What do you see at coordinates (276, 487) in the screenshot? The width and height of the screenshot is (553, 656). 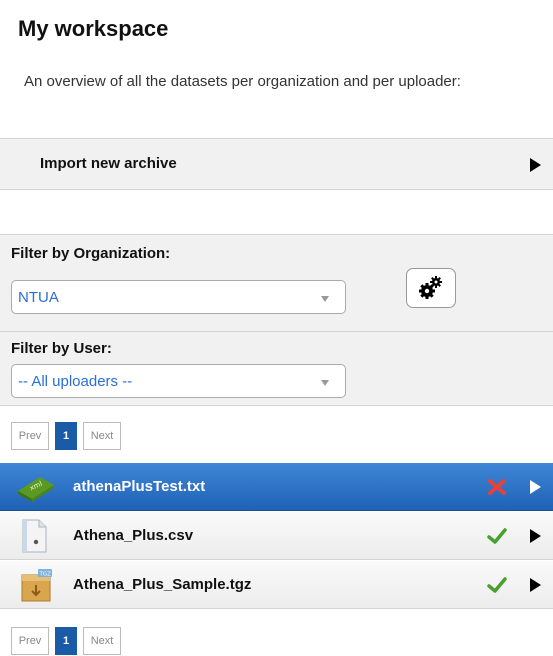 I see `file-row: xml athenaPlusTest.txt` at bounding box center [276, 487].